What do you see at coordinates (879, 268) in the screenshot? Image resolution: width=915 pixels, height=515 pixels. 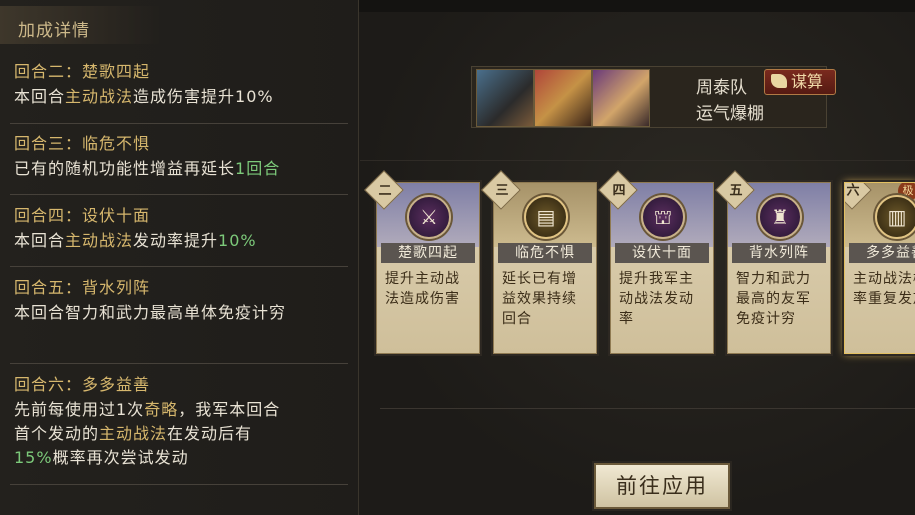 I see `bonus-card-round-6: 六 极 ▥ 多多益善 主动战法概率重复发放` at bounding box center [879, 268].